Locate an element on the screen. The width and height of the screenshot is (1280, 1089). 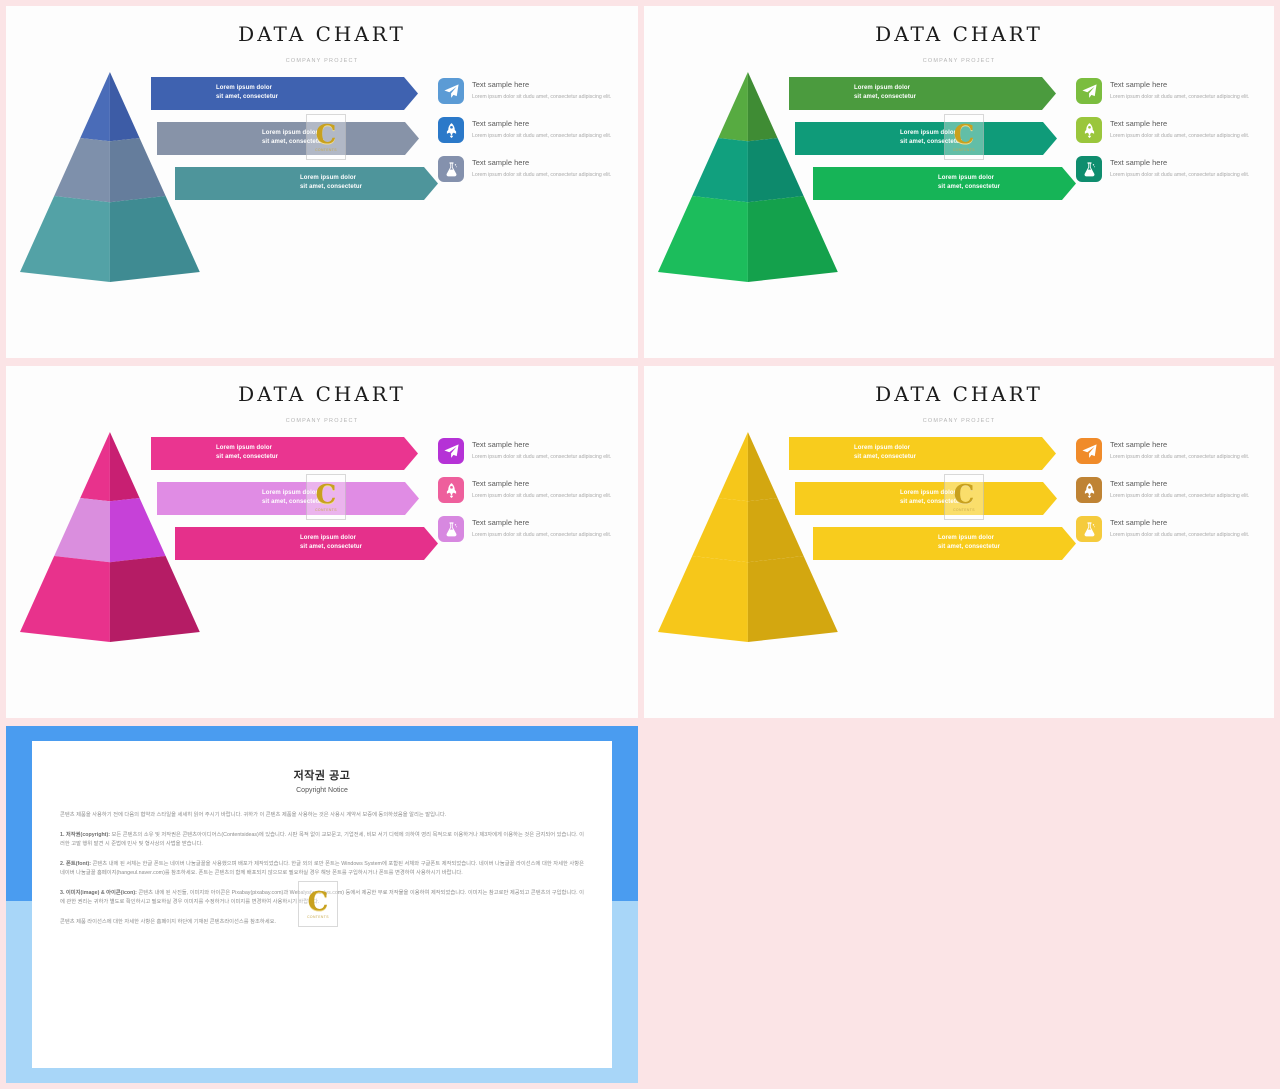
copyright-subtitle: Copyright Notice is located at coordinates (322, 790).